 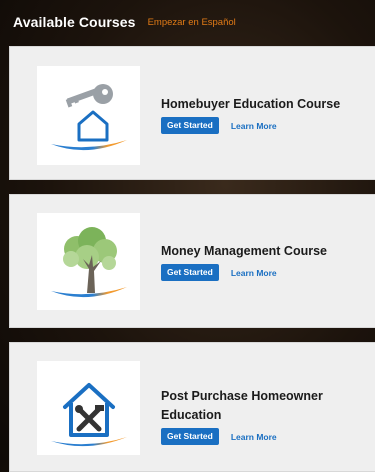 I want to click on house-key-icon, so click(x=89, y=117).